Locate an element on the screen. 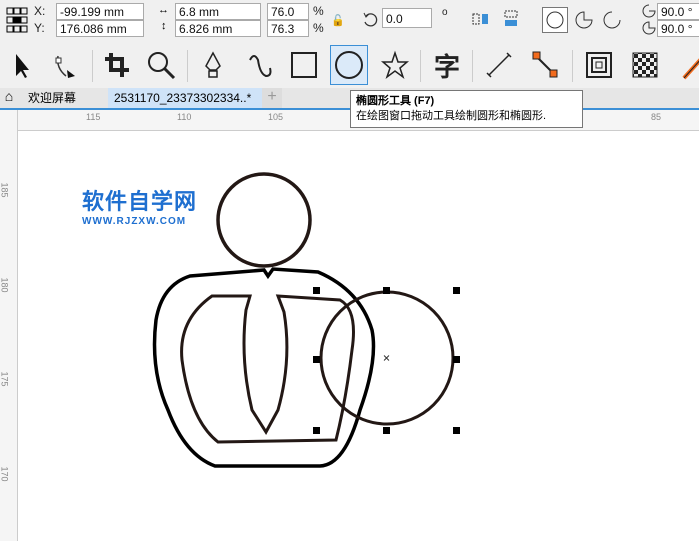  add-tab-button: + is located at coordinates (272, 98).